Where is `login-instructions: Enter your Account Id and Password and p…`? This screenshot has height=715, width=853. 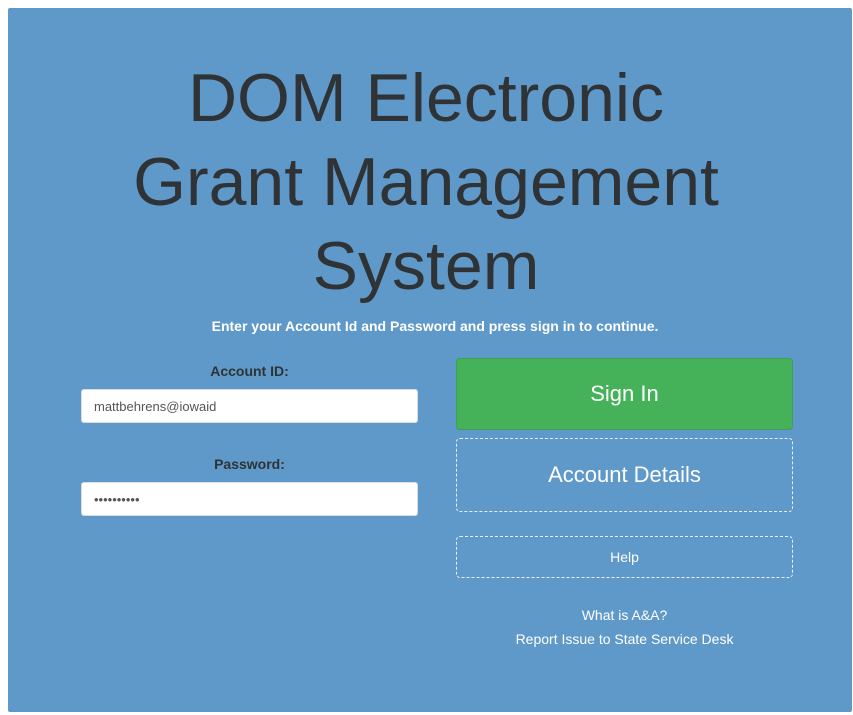
login-instructions: Enter your Account Id and Password and p… is located at coordinates (435, 326).